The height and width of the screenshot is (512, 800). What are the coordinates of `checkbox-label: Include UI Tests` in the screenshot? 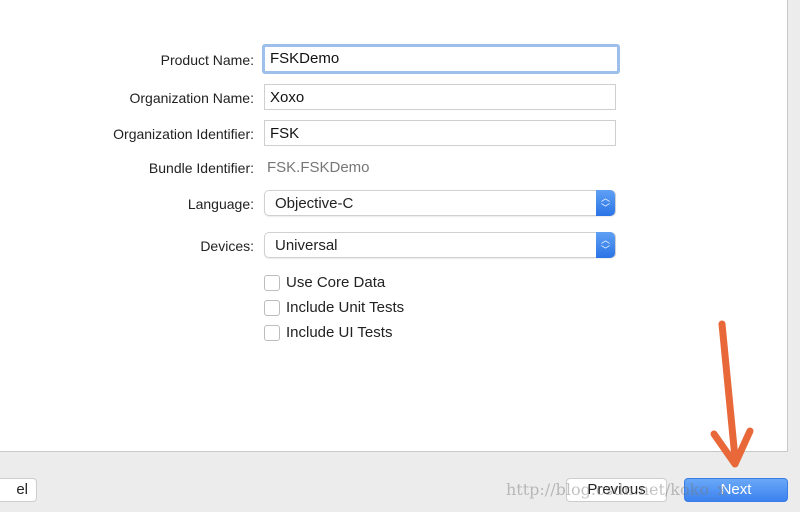 It's located at (339, 332).